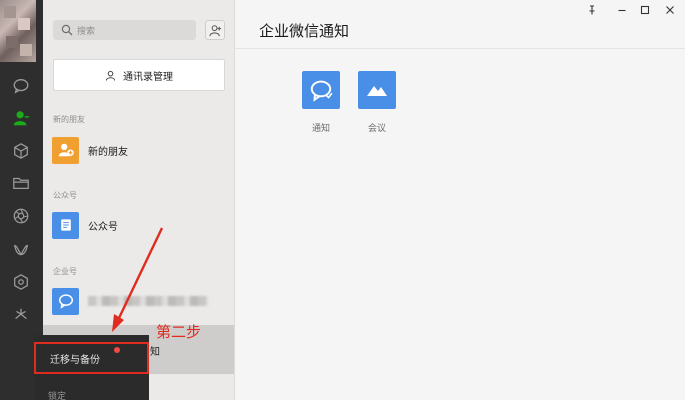 The width and height of the screenshot is (685, 400). I want to click on search-hexagon-icon, so click(21, 282).